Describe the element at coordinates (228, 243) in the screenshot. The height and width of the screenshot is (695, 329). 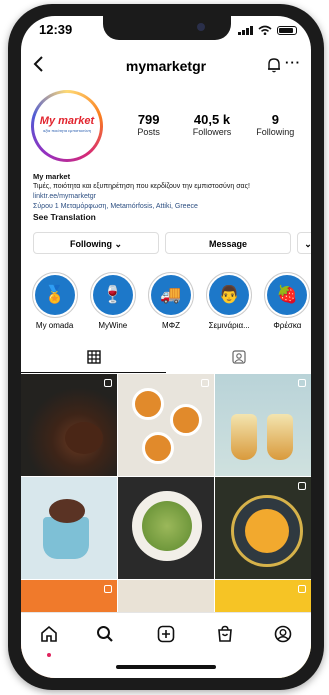
I see `message-button: Message` at that location.